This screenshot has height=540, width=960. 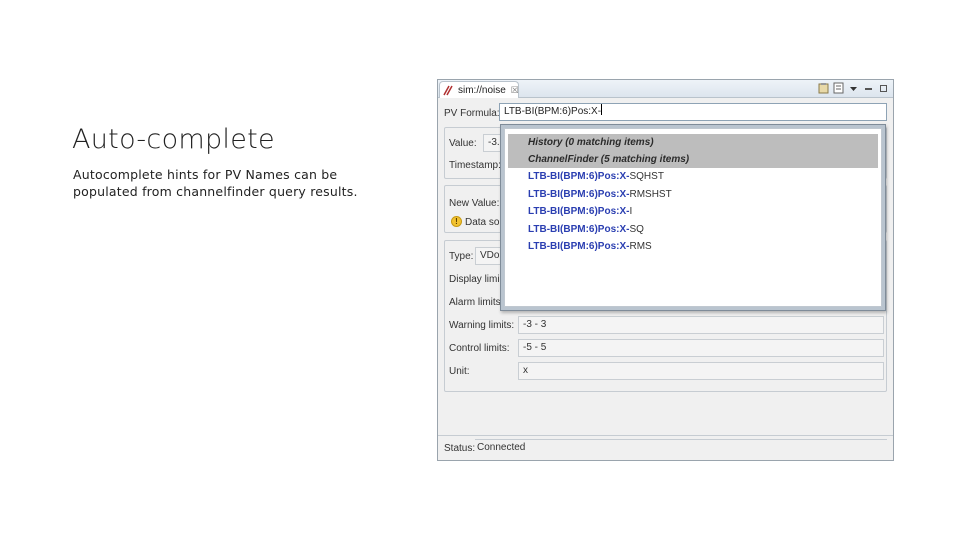 What do you see at coordinates (631, 211) in the screenshot?
I see `match-suffix: I` at bounding box center [631, 211].